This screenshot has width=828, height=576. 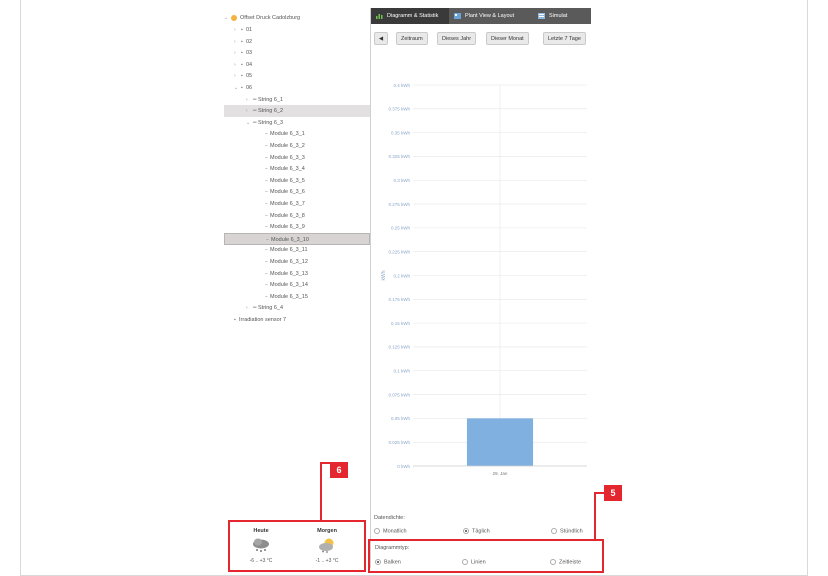 I want to click on zeitraum-button: Zeitraum, so click(x=412, y=38).